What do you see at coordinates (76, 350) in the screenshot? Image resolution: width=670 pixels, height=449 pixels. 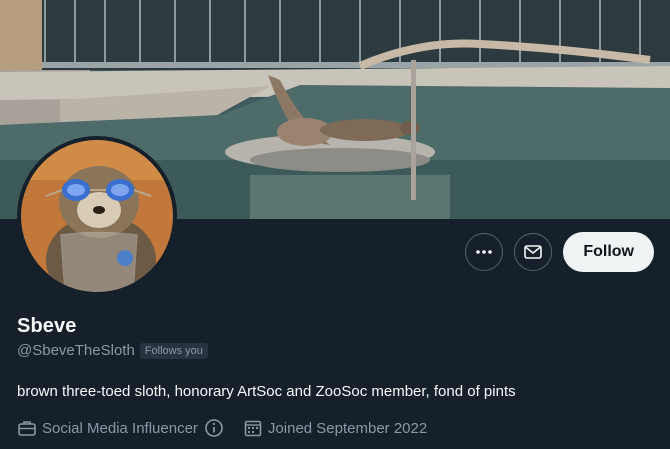 I see `username-handle: @SbeveTheSloth` at bounding box center [76, 350].